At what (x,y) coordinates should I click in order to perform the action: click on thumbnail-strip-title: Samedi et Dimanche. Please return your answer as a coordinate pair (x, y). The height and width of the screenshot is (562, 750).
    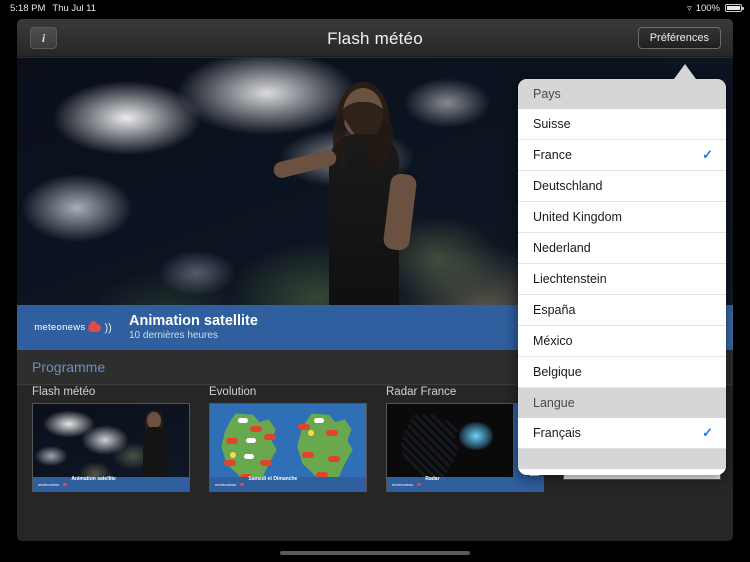
    Looking at the image, I should click on (273, 479).